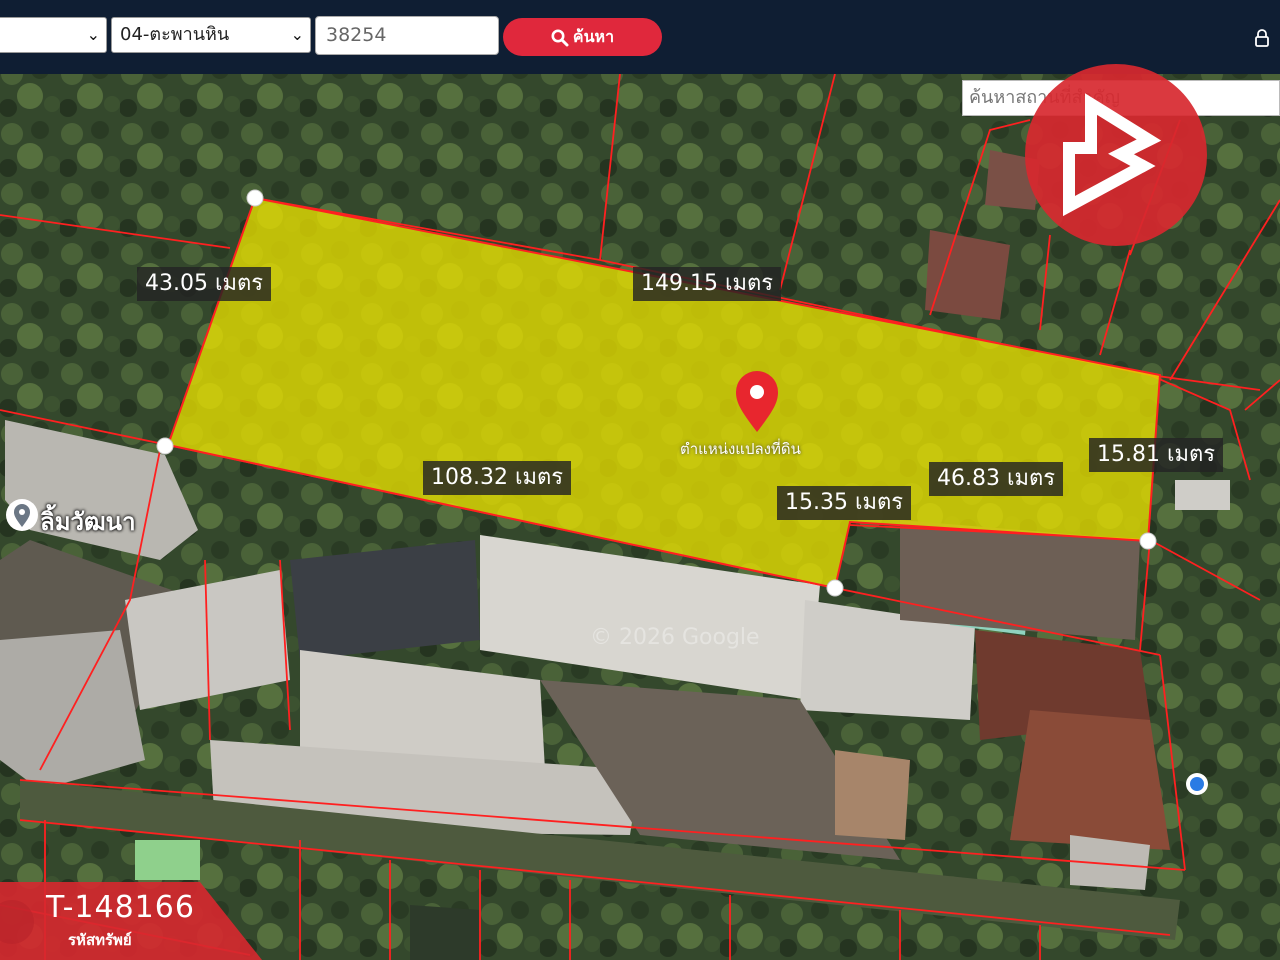  Describe the element at coordinates (707, 284) in the screenshot. I see `measurement-top: 149.15 เมตร` at that location.